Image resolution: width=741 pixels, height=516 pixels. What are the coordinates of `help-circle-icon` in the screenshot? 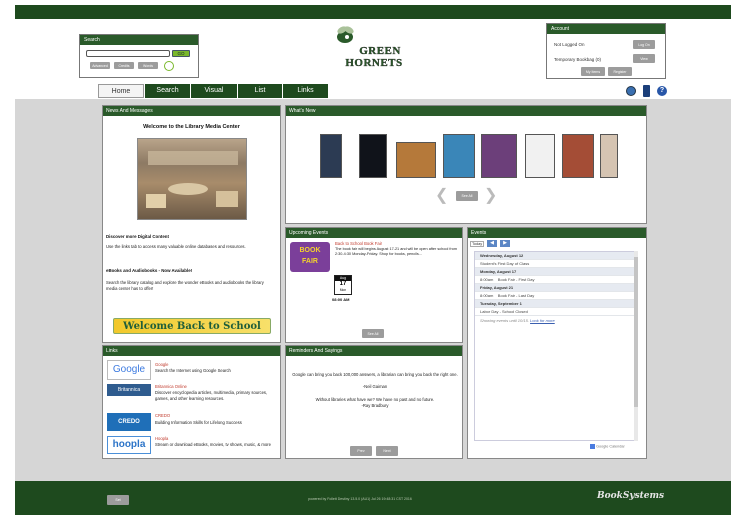 It's located at (169, 66).